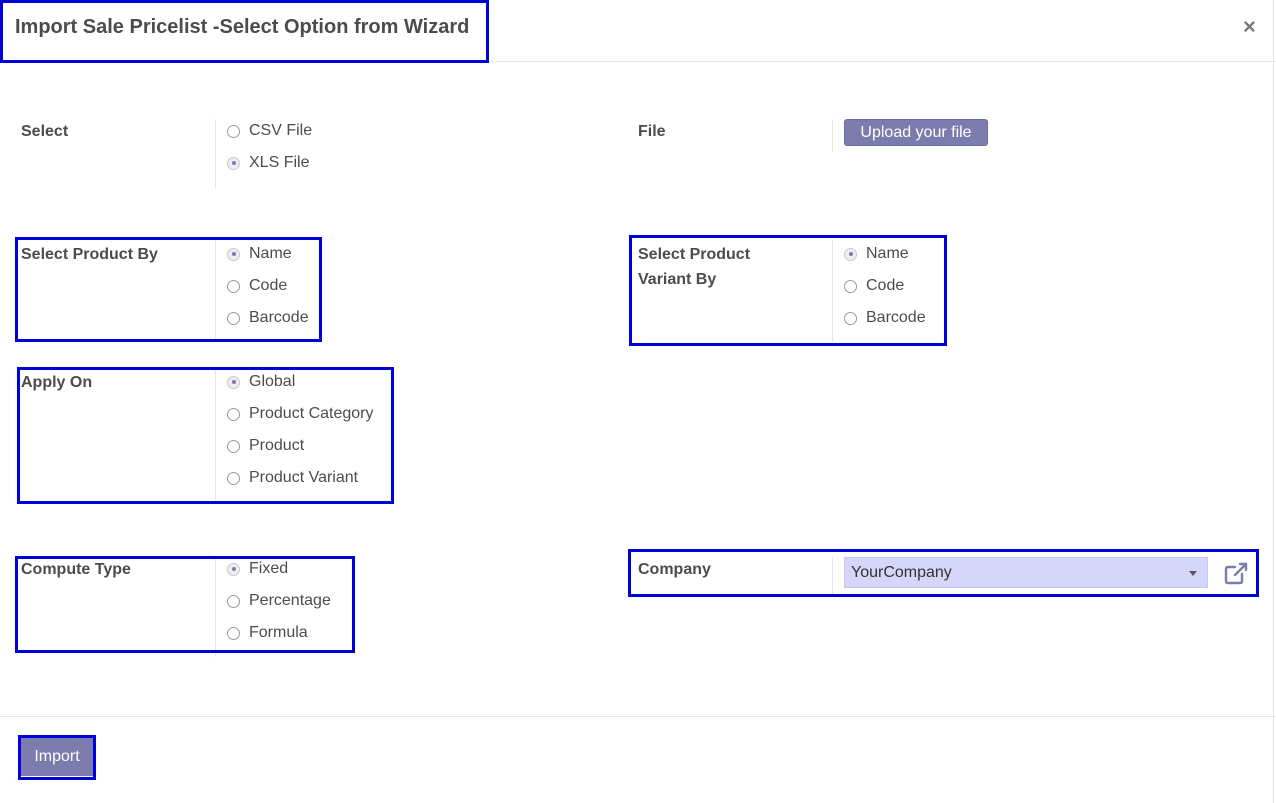 The image size is (1276, 803). Describe the element at coordinates (272, 381) in the screenshot. I see `radio-label: Global` at that location.